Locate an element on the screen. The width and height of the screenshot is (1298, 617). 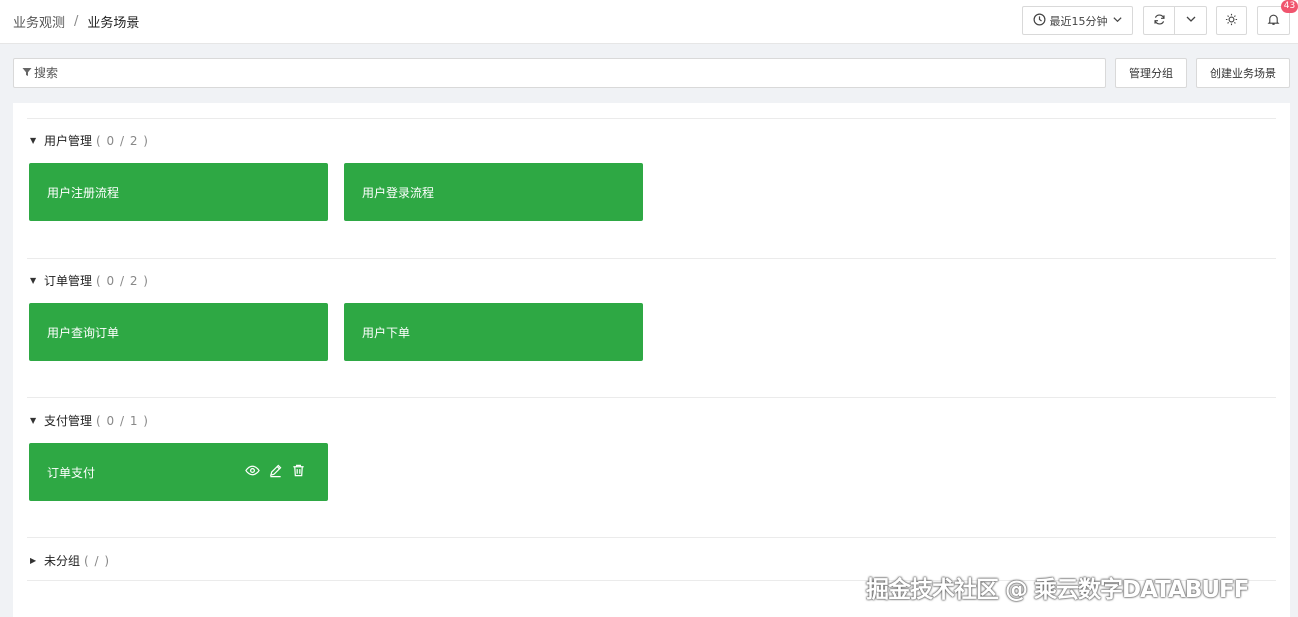
scene-card-label: 用户查询订单 is located at coordinates (83, 332).